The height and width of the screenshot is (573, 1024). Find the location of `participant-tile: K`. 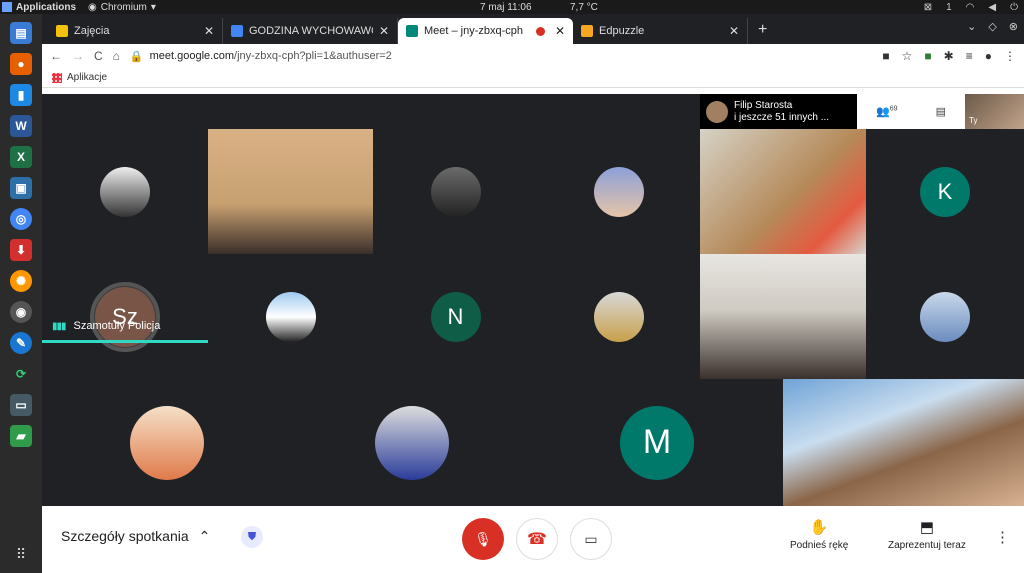

participant-tile: K is located at coordinates (945, 191).